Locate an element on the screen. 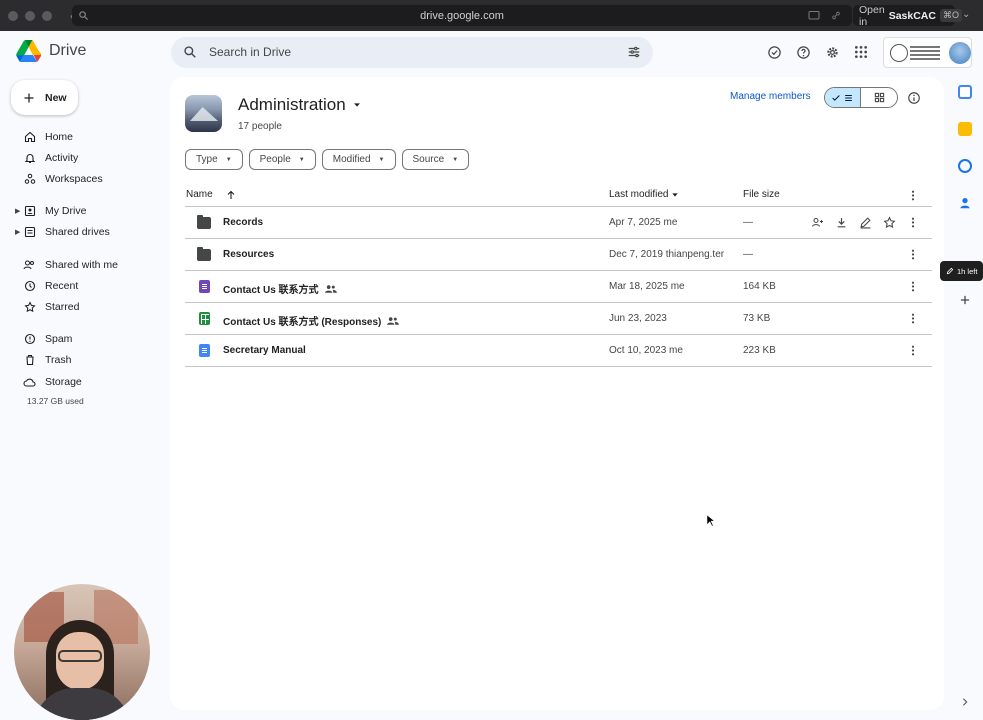 The image size is (983, 720). cast-icon is located at coordinates (814, 15).